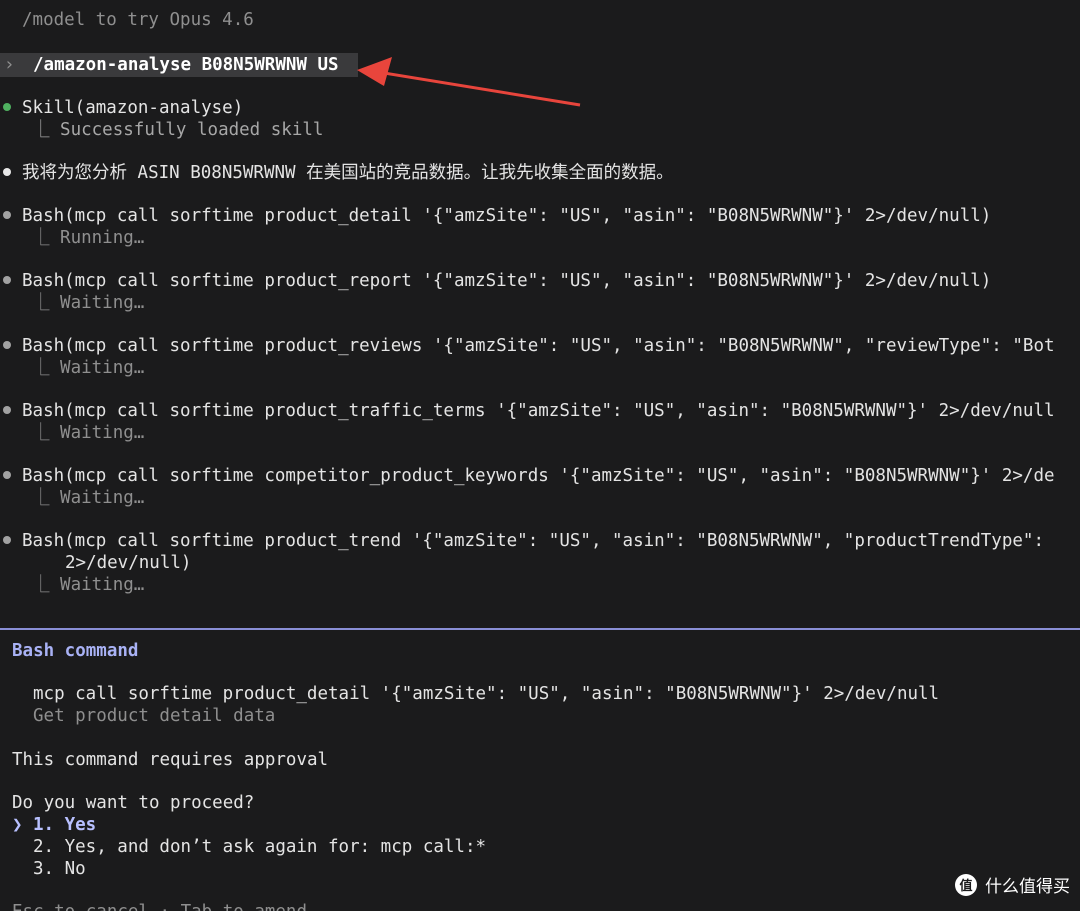  I want to click on dialog-description: Get product detail data, so click(154, 716).